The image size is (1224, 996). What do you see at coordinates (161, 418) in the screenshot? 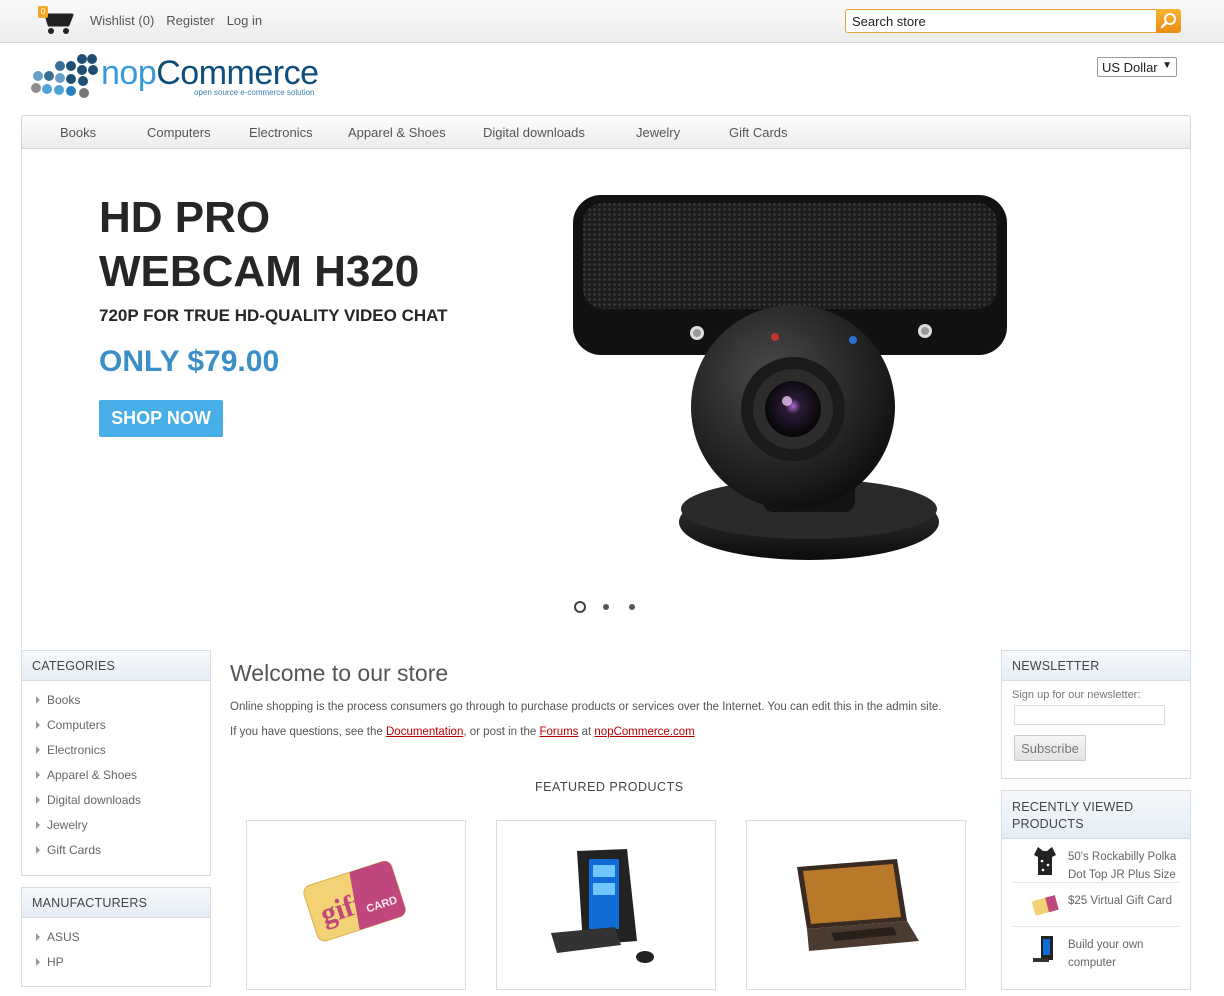
I see `shop-now-button: SHOP NOW` at bounding box center [161, 418].